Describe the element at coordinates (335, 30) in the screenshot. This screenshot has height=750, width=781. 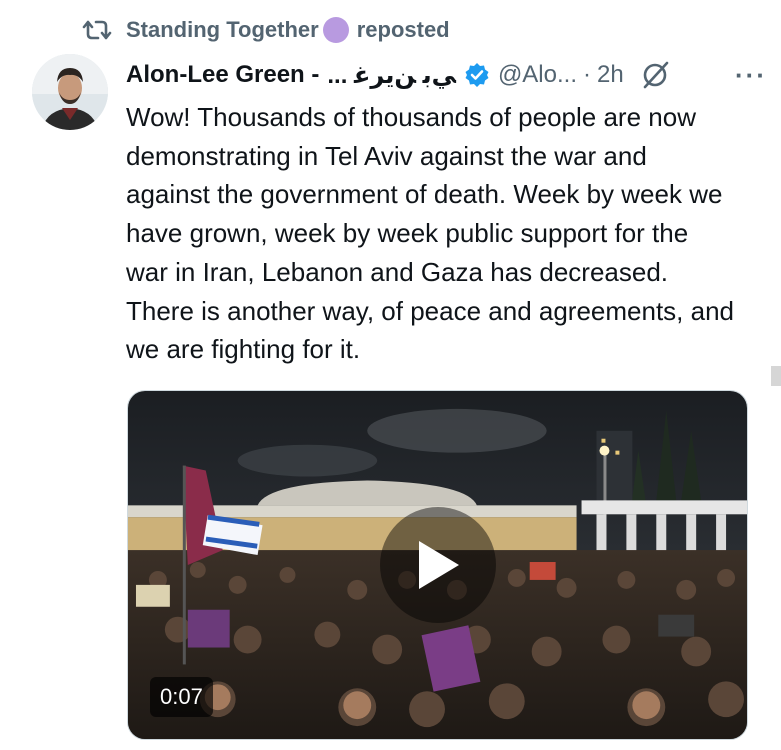
I see `repost-account-dot` at that location.